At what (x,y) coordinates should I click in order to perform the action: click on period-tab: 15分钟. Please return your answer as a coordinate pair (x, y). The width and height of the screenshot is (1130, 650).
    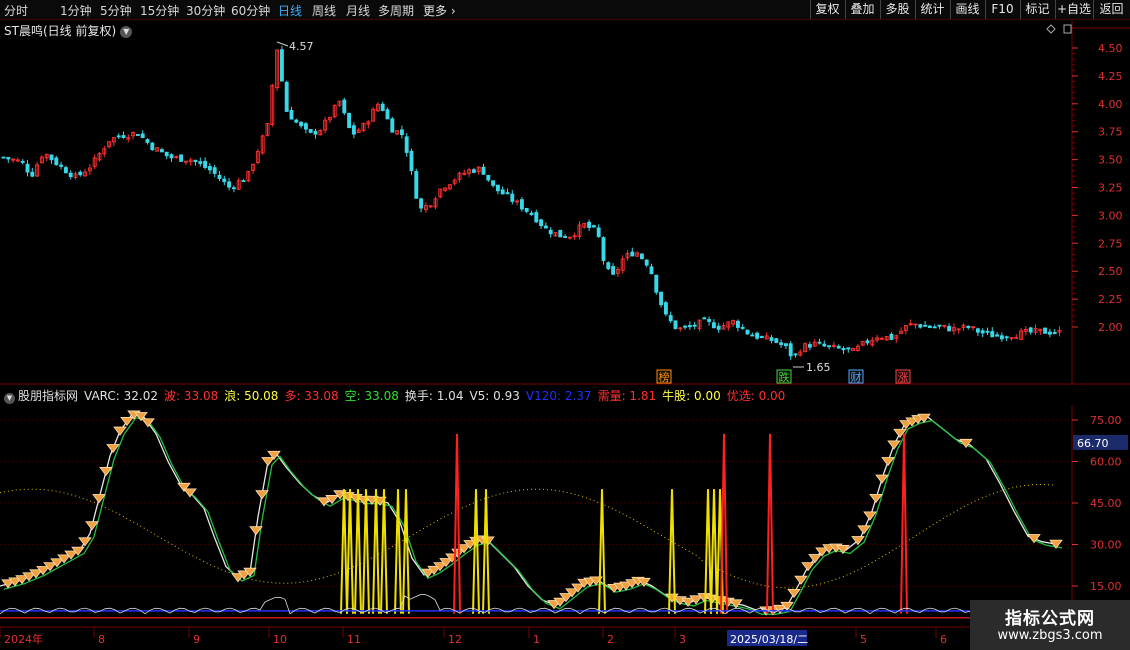
    Looking at the image, I should click on (159, 10).